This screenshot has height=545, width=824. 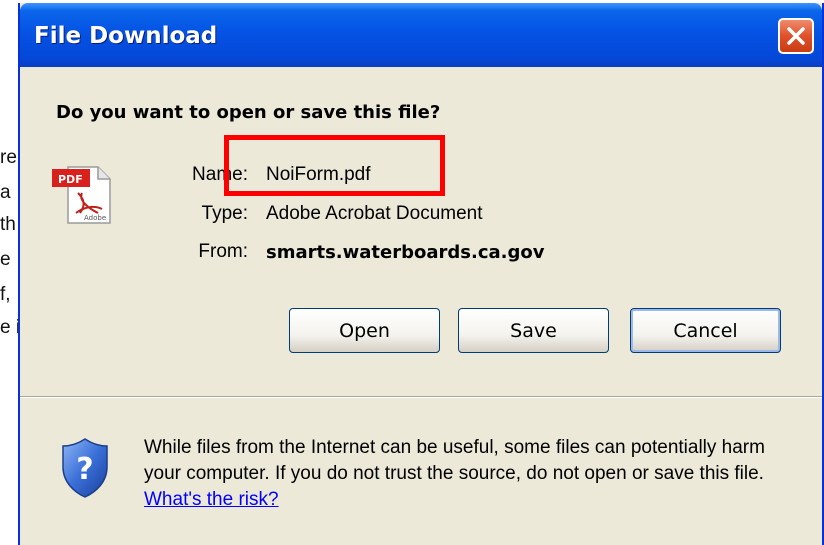 I want to click on cancel-button: Cancel, so click(x=705, y=330).